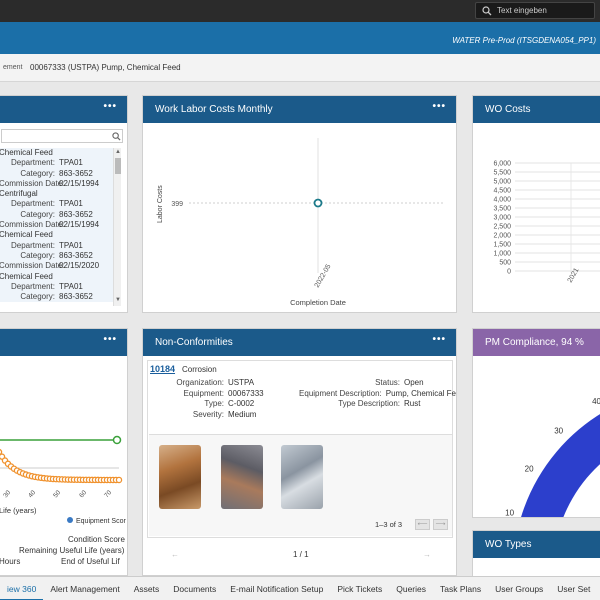 The width and height of the screenshot is (600, 600). I want to click on condition-header: •••, so click(63, 342).